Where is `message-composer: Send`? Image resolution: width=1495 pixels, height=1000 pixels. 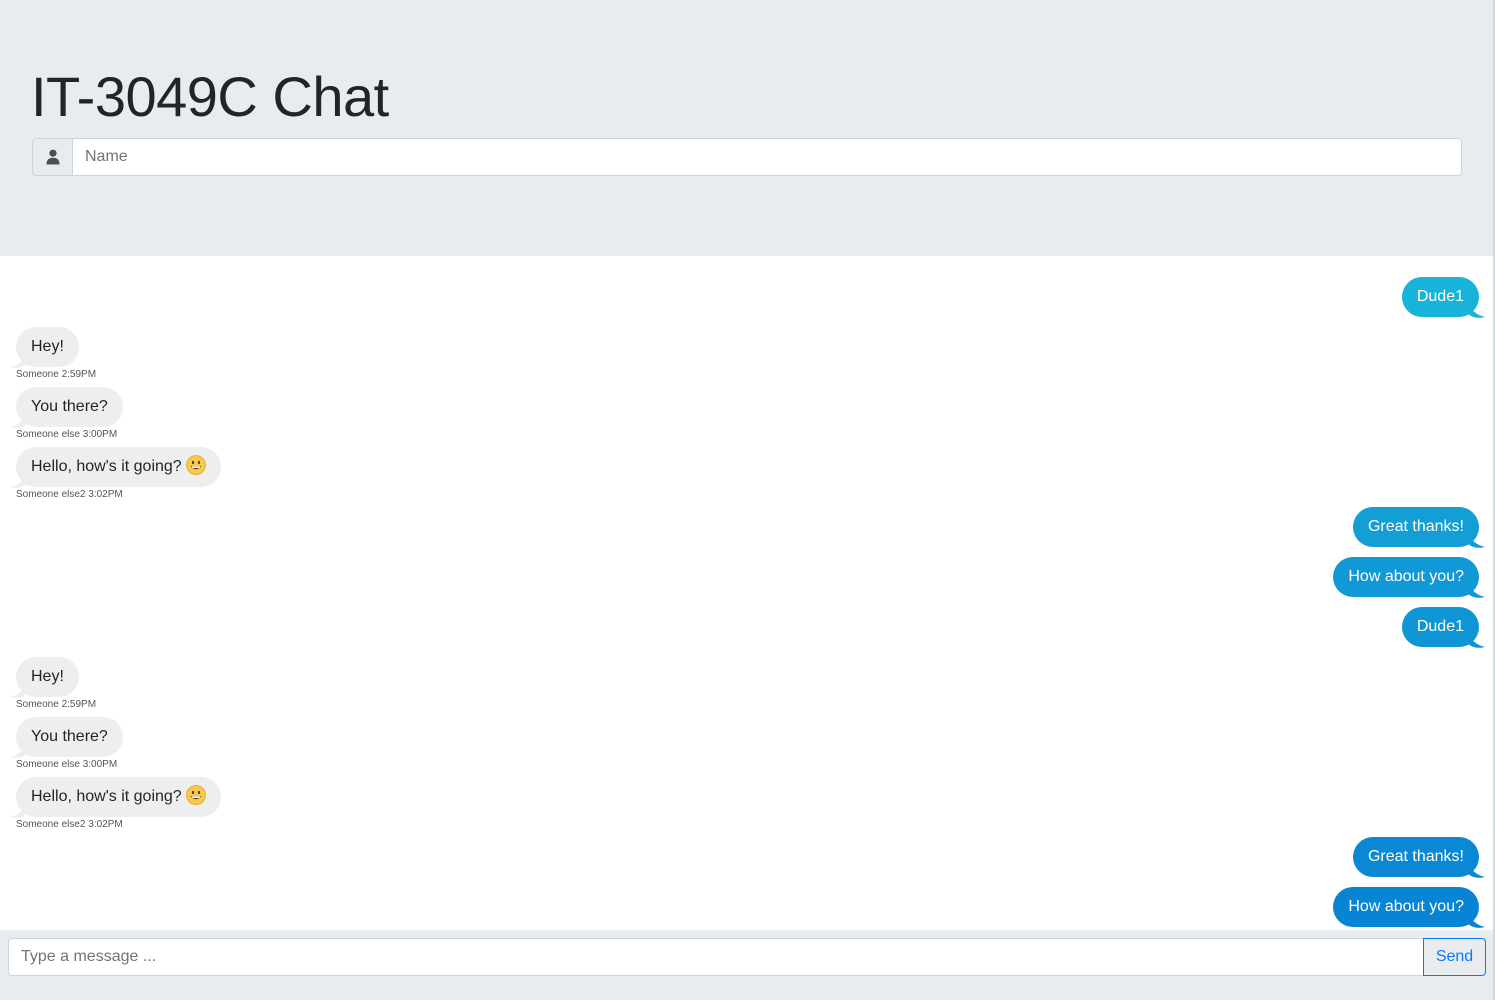
message-composer: Send is located at coordinates (747, 965).